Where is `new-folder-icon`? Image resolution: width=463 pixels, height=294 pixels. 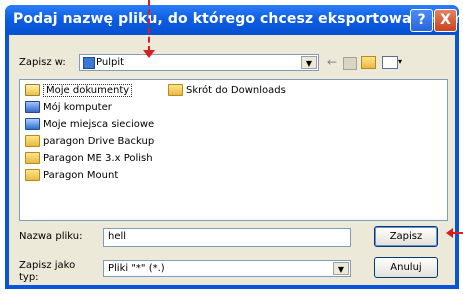
new-folder-icon is located at coordinates (368, 62).